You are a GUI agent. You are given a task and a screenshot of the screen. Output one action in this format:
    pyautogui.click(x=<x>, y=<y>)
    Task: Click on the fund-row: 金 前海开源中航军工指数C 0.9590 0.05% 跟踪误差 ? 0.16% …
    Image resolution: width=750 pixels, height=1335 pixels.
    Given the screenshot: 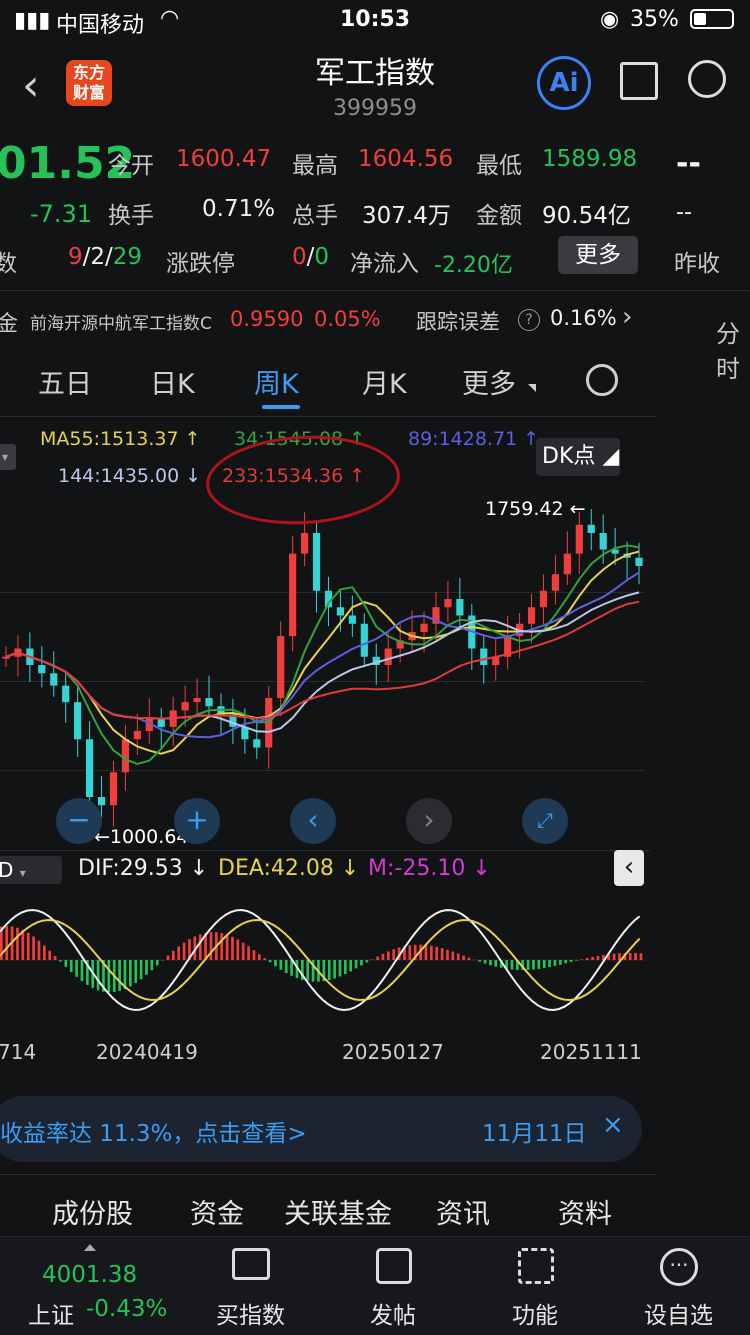 What is the action you would take?
    pyautogui.click(x=325, y=319)
    